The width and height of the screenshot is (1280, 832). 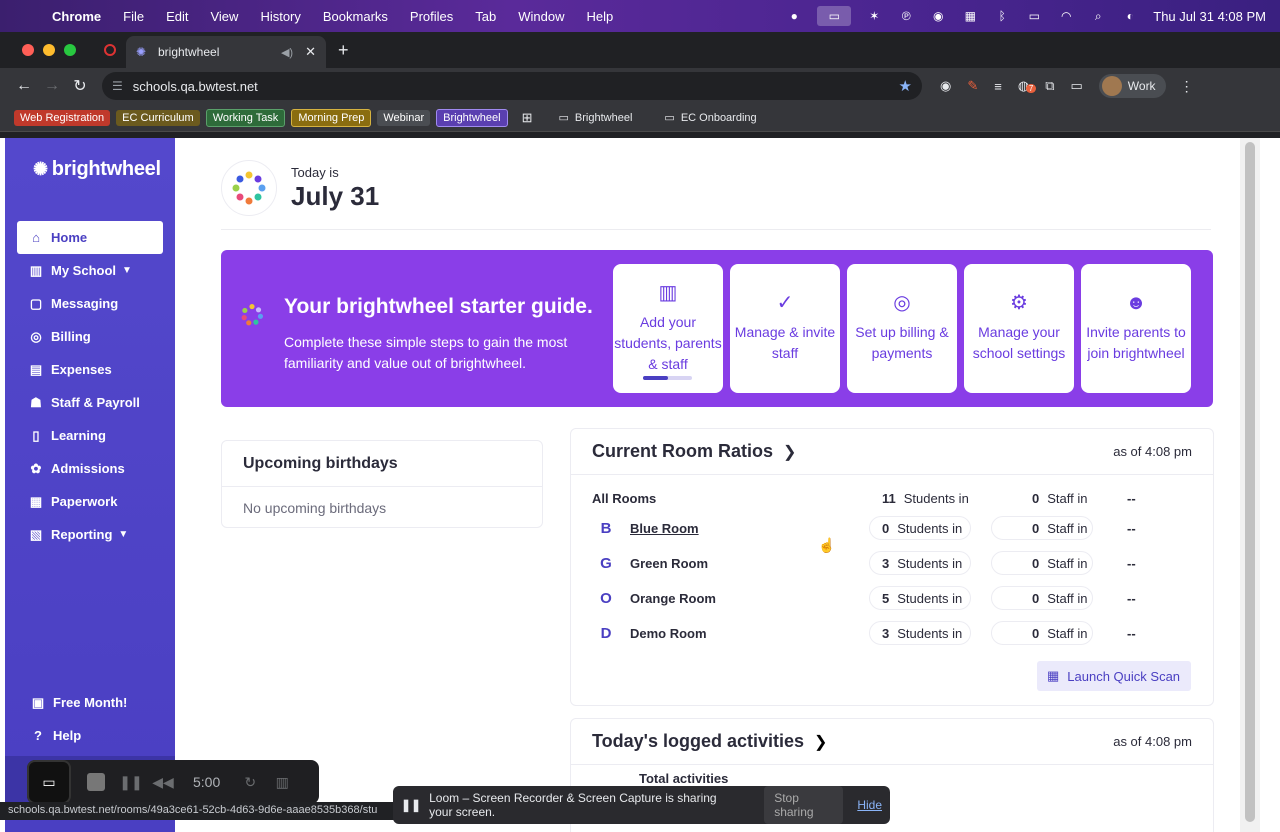 What do you see at coordinates (1132, 86) in the screenshot?
I see `profile-button: Work` at bounding box center [1132, 86].